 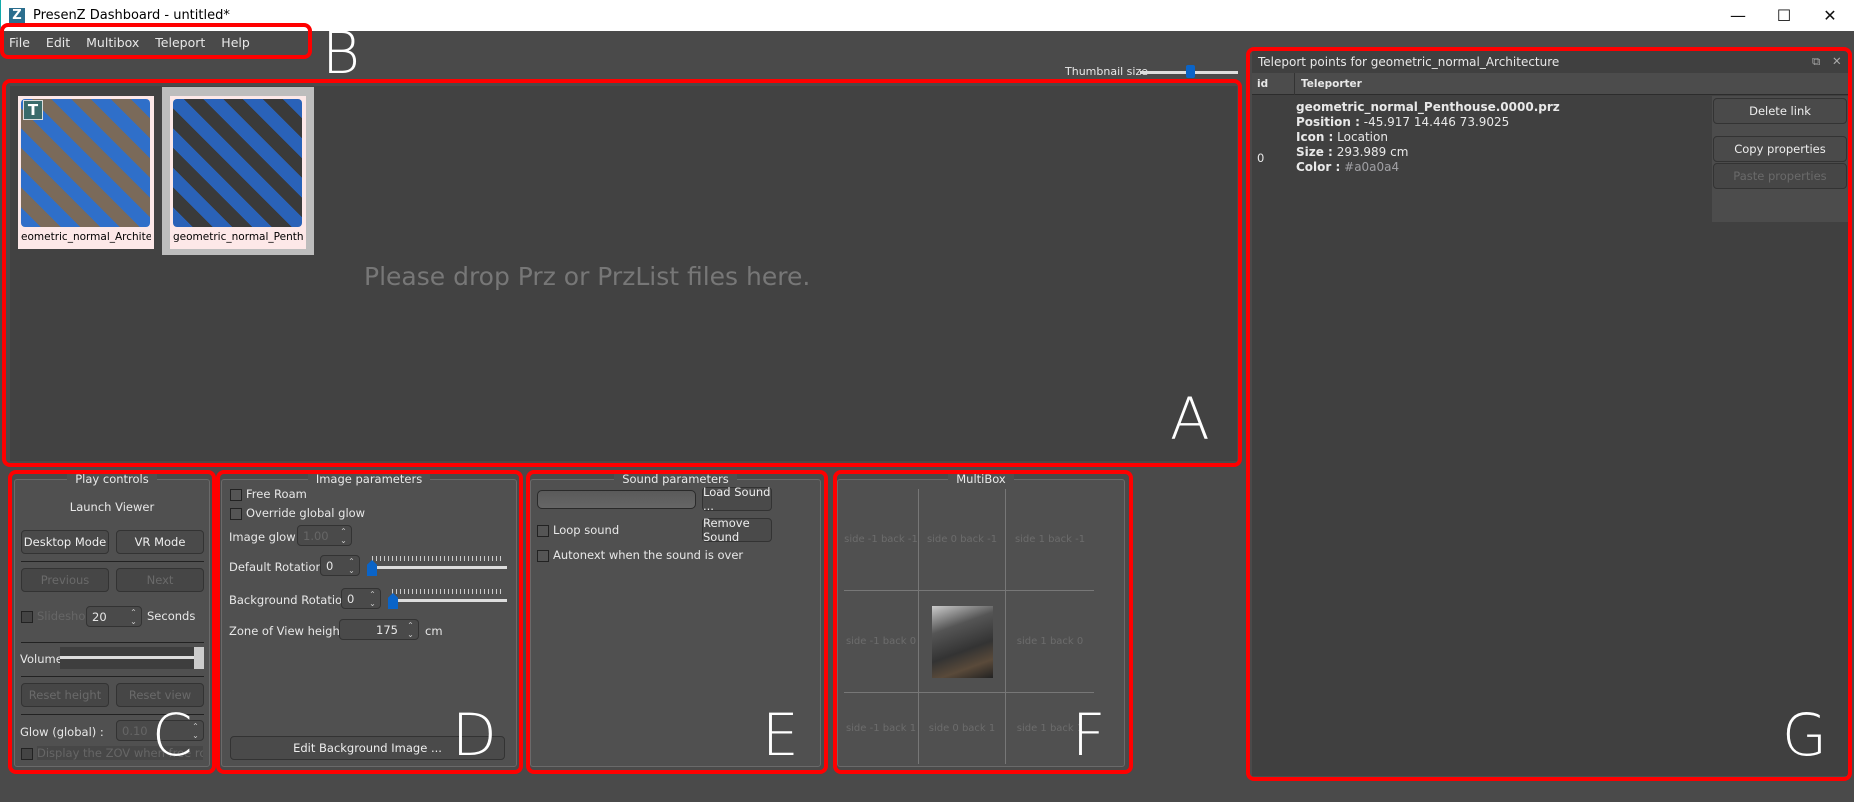 What do you see at coordinates (1738, 15) in the screenshot?
I see `minimize-button: —` at bounding box center [1738, 15].